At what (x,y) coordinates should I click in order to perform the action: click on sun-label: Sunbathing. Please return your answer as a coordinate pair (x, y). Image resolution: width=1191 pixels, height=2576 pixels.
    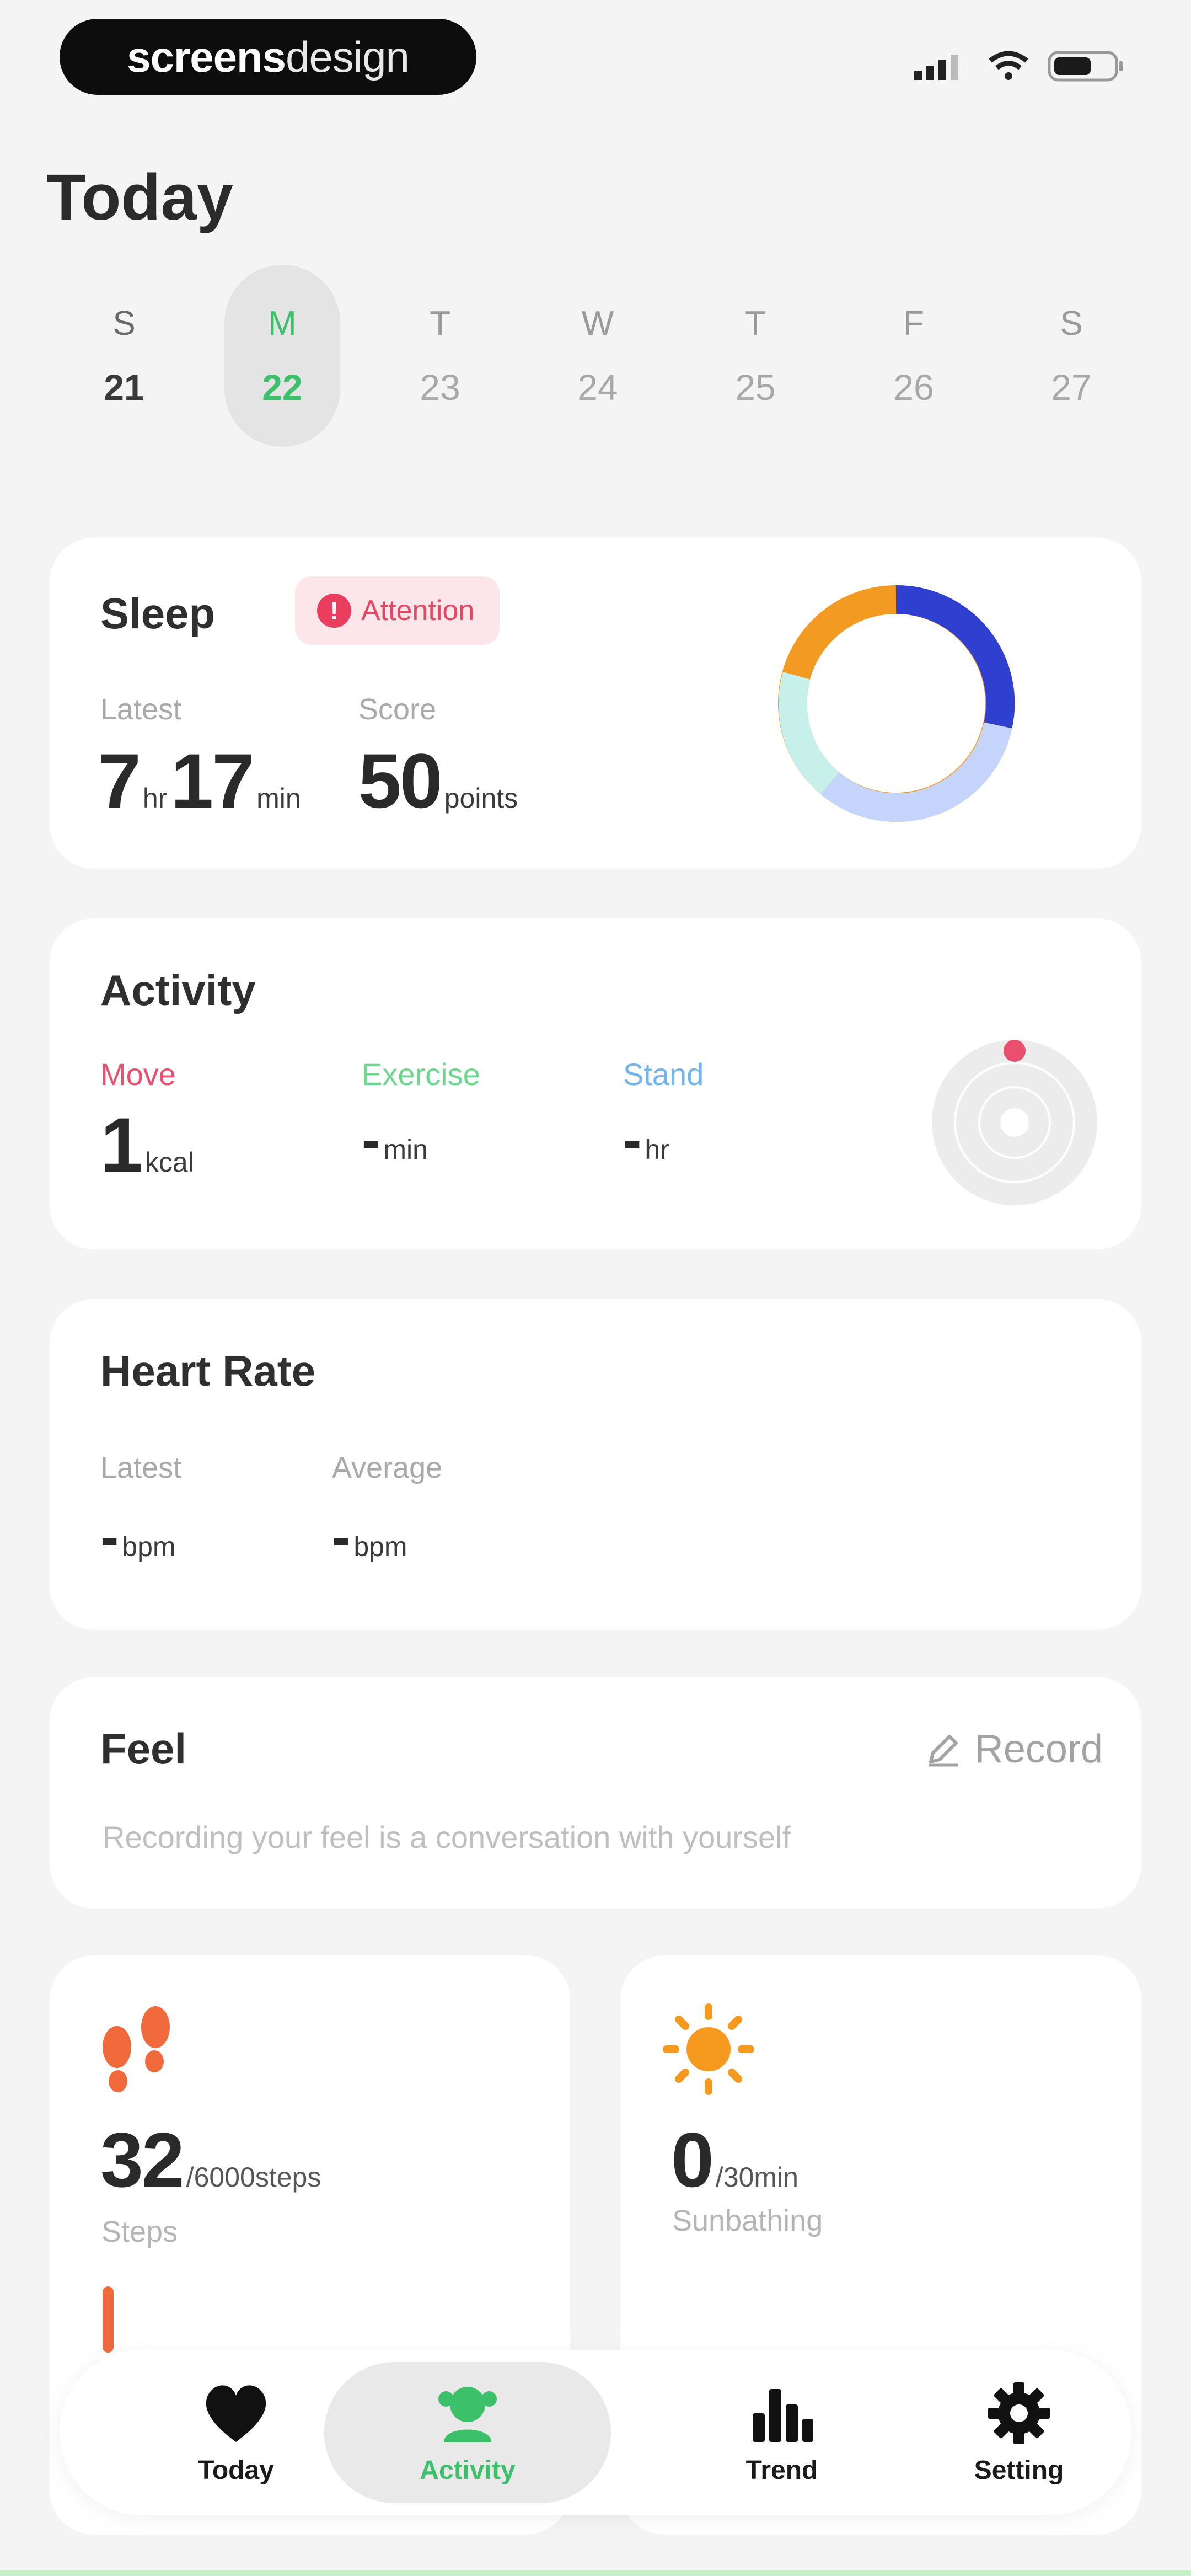
    Looking at the image, I should click on (748, 2220).